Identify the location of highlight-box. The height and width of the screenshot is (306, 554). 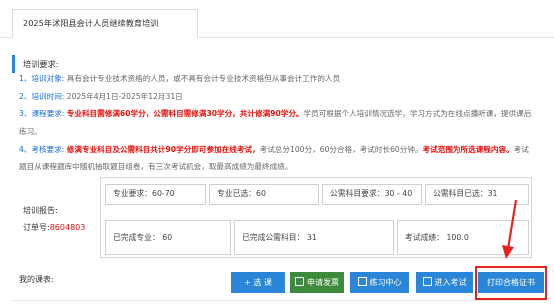
(511, 283).